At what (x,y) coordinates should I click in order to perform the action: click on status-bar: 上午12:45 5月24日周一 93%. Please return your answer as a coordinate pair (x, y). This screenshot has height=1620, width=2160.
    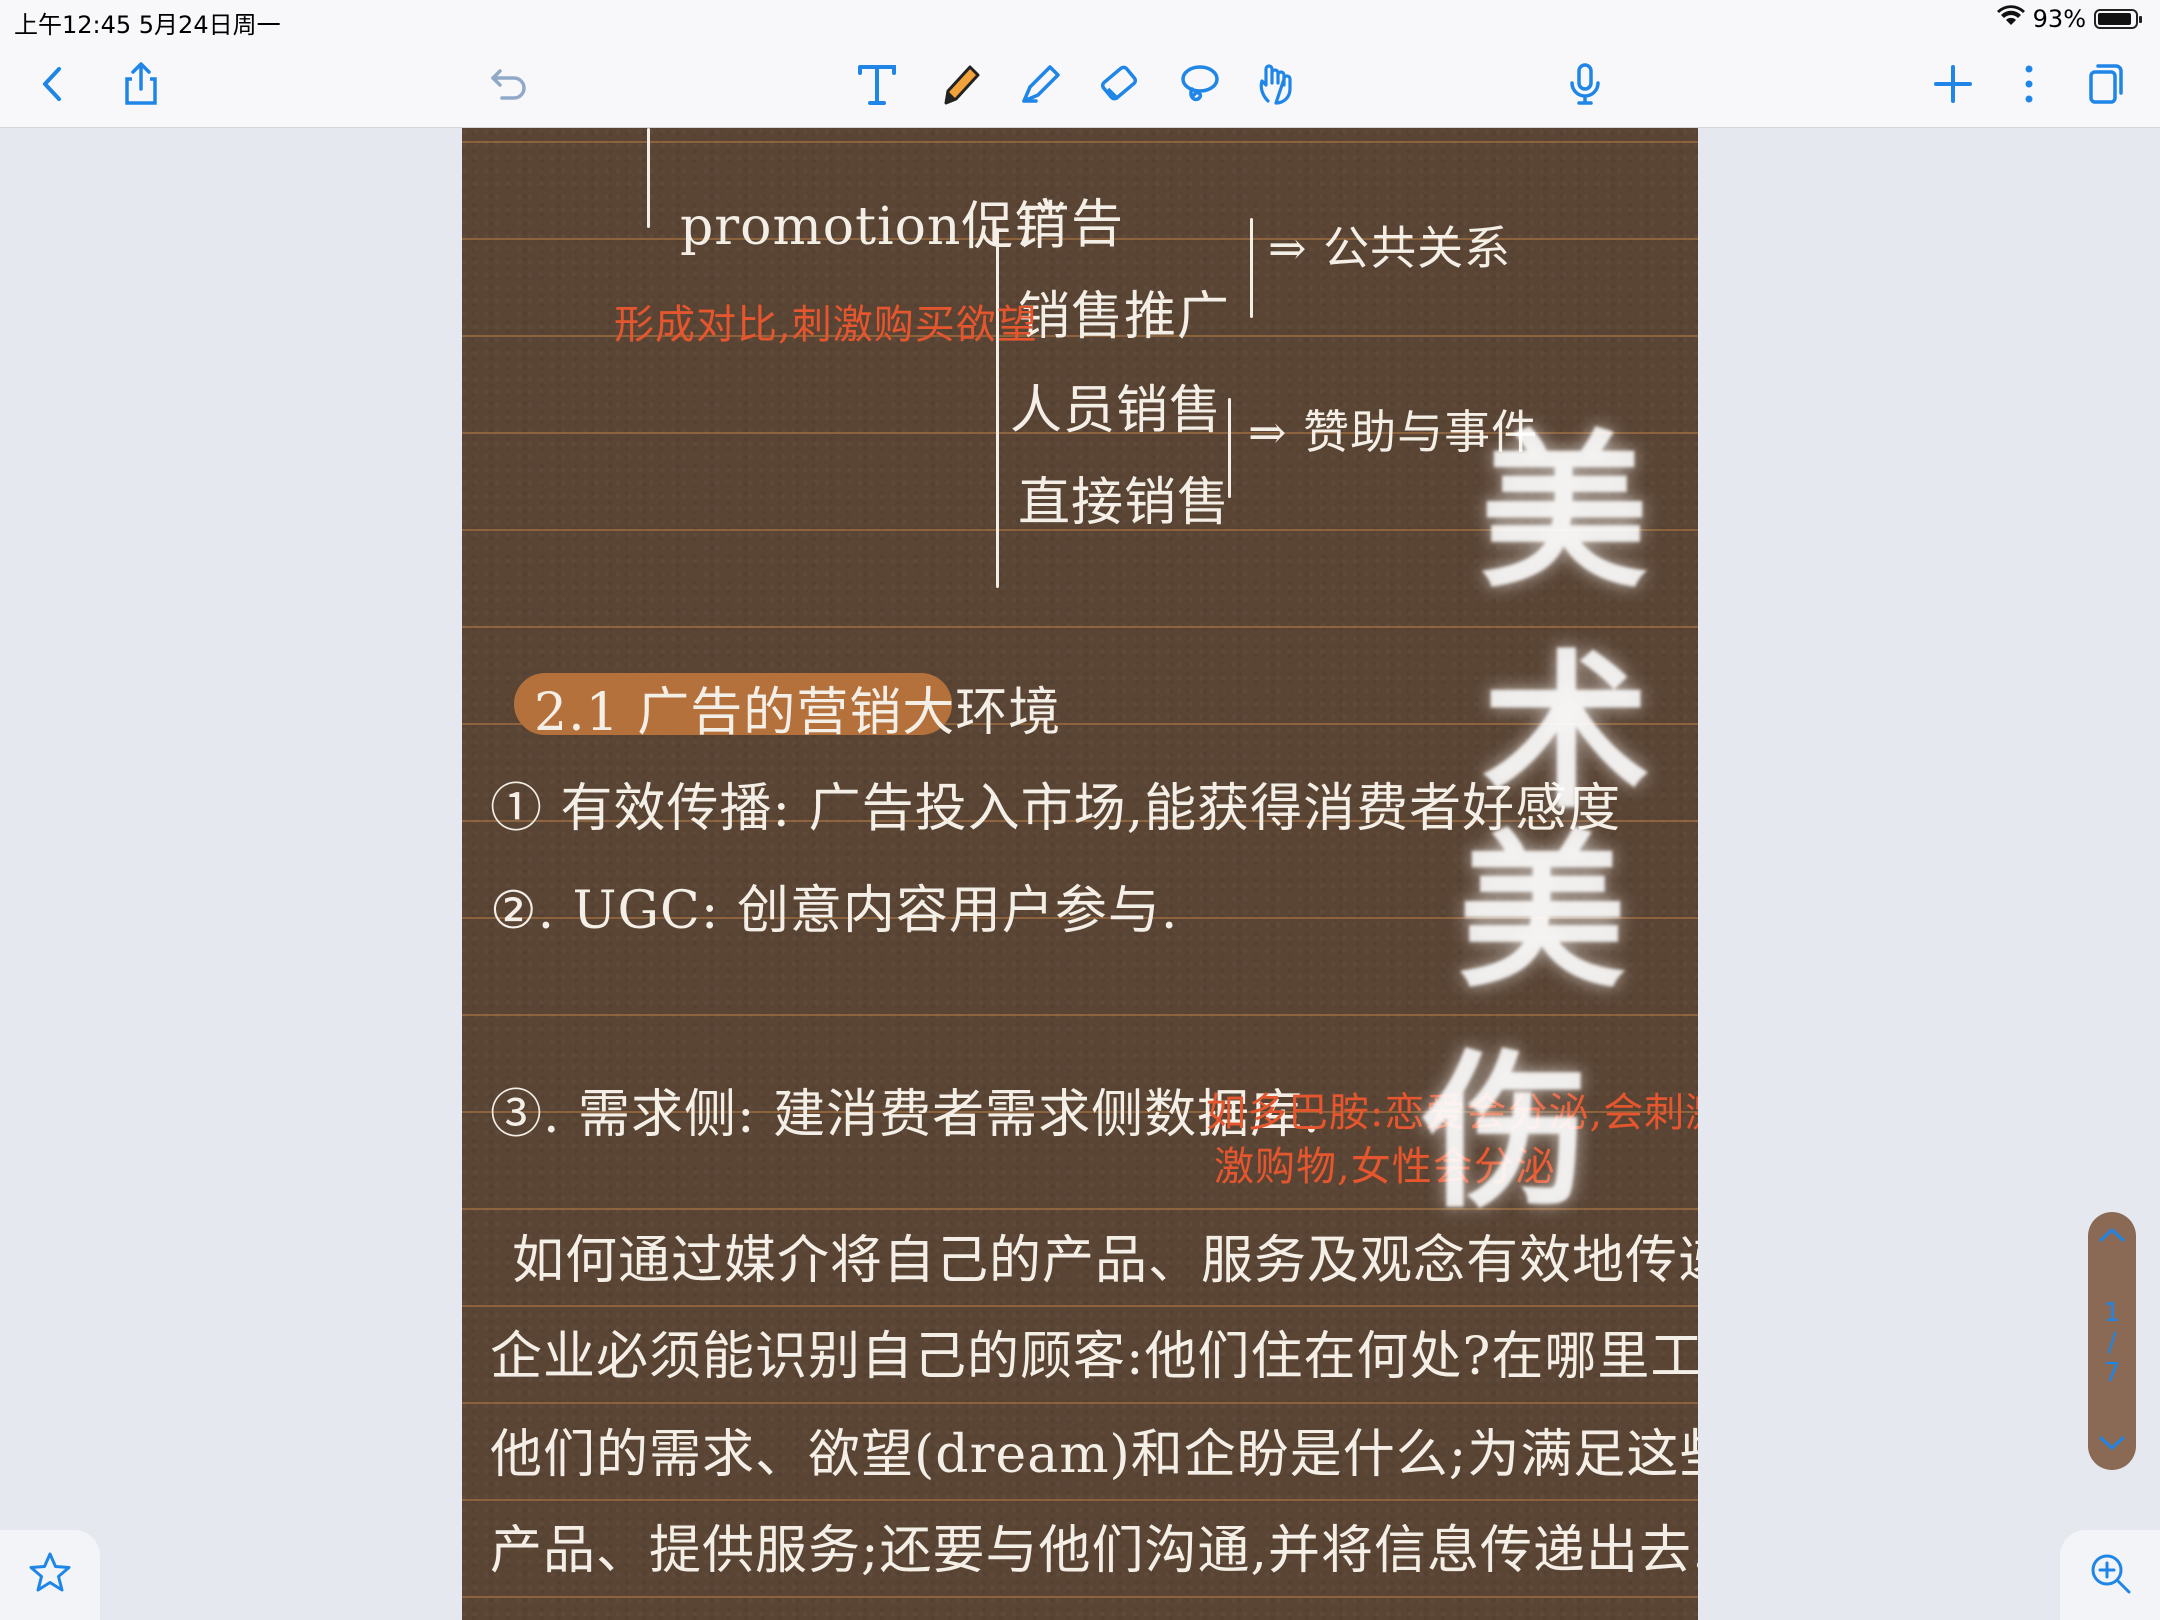
    Looking at the image, I should click on (1080, 20).